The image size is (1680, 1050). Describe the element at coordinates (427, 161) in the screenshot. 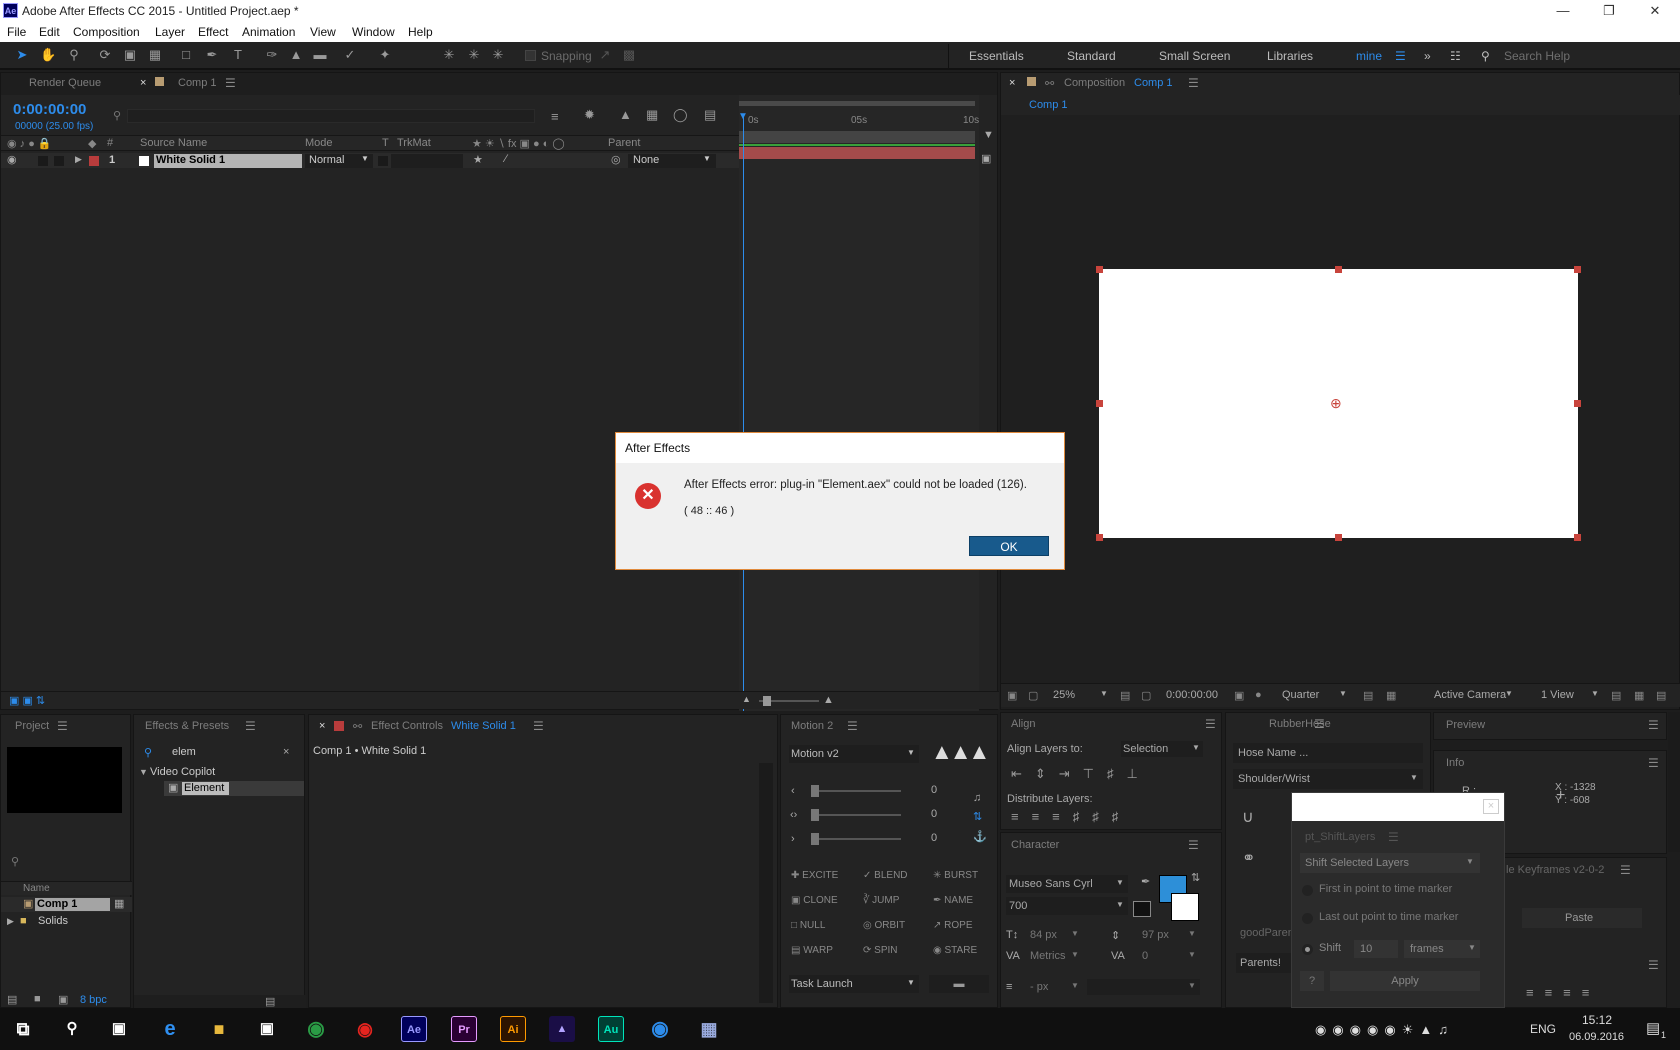

I see `trkmat-dropdown` at that location.